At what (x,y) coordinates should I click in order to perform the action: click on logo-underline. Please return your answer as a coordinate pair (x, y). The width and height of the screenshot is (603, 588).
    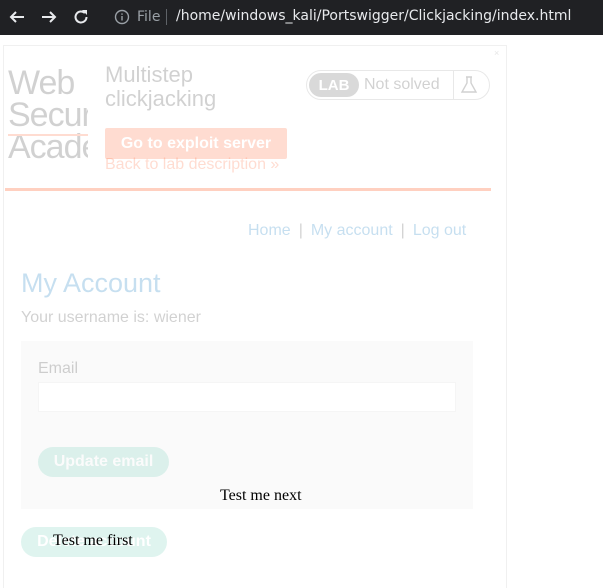
    Looking at the image, I should click on (48, 135).